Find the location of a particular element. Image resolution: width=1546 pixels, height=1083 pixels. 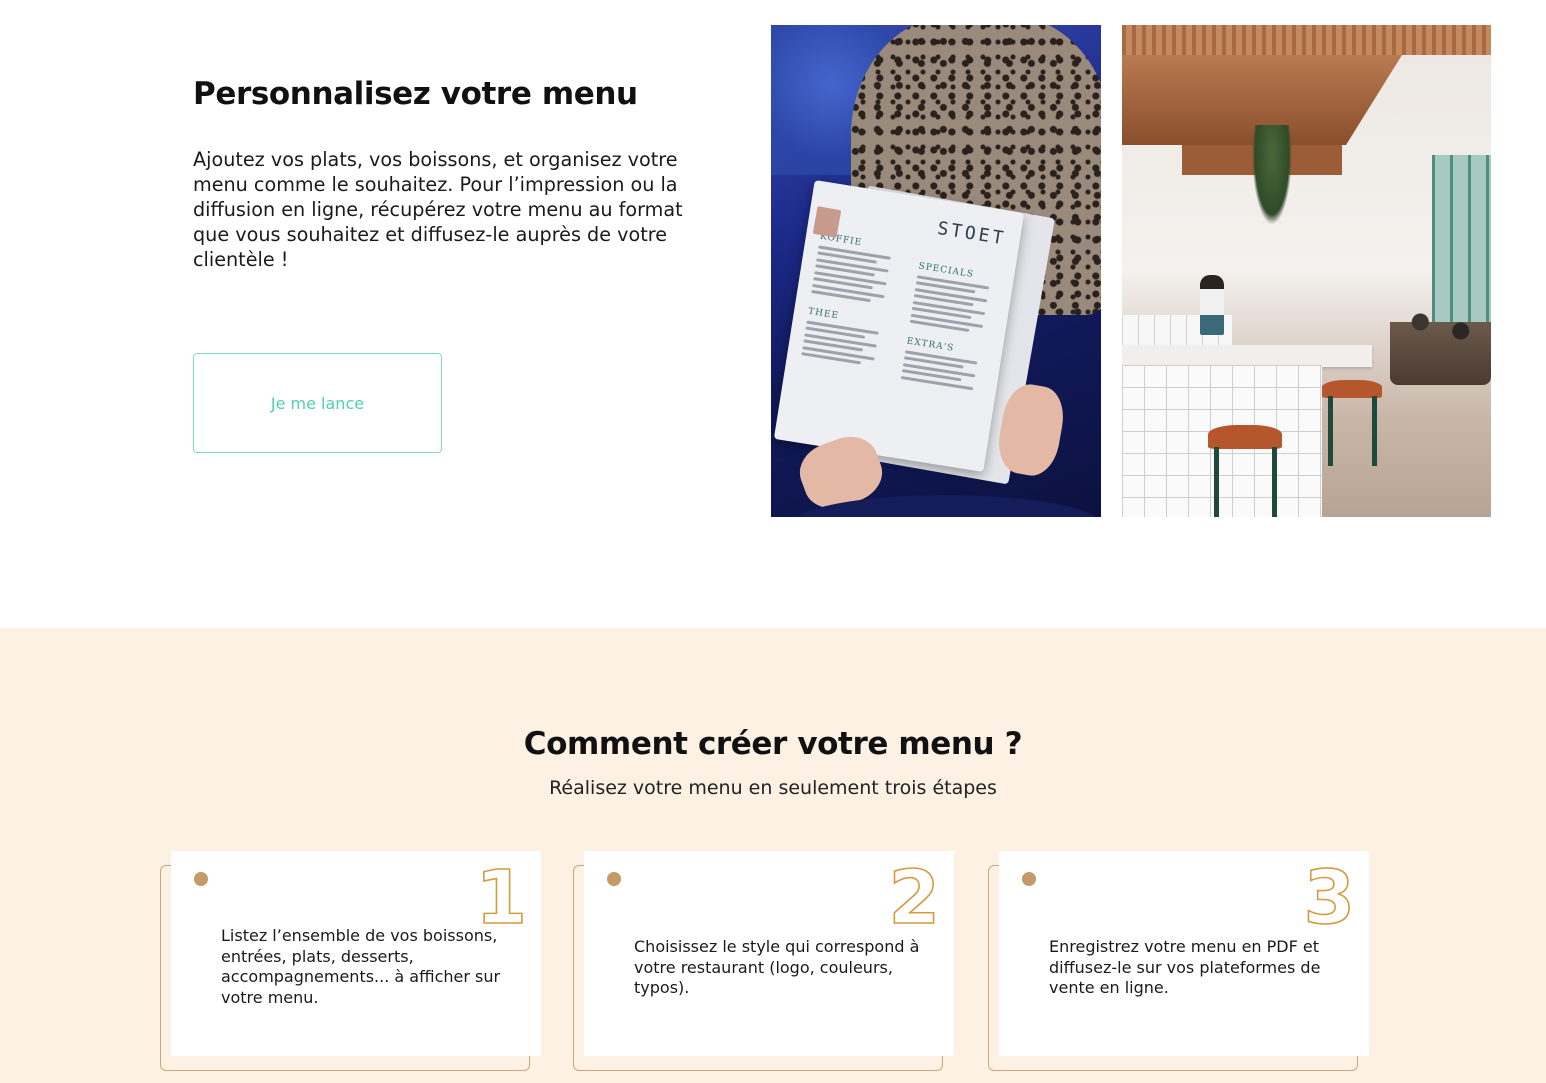

menu-card-right-column: SPECIALS EXTRA'S is located at coordinates (952, 326).